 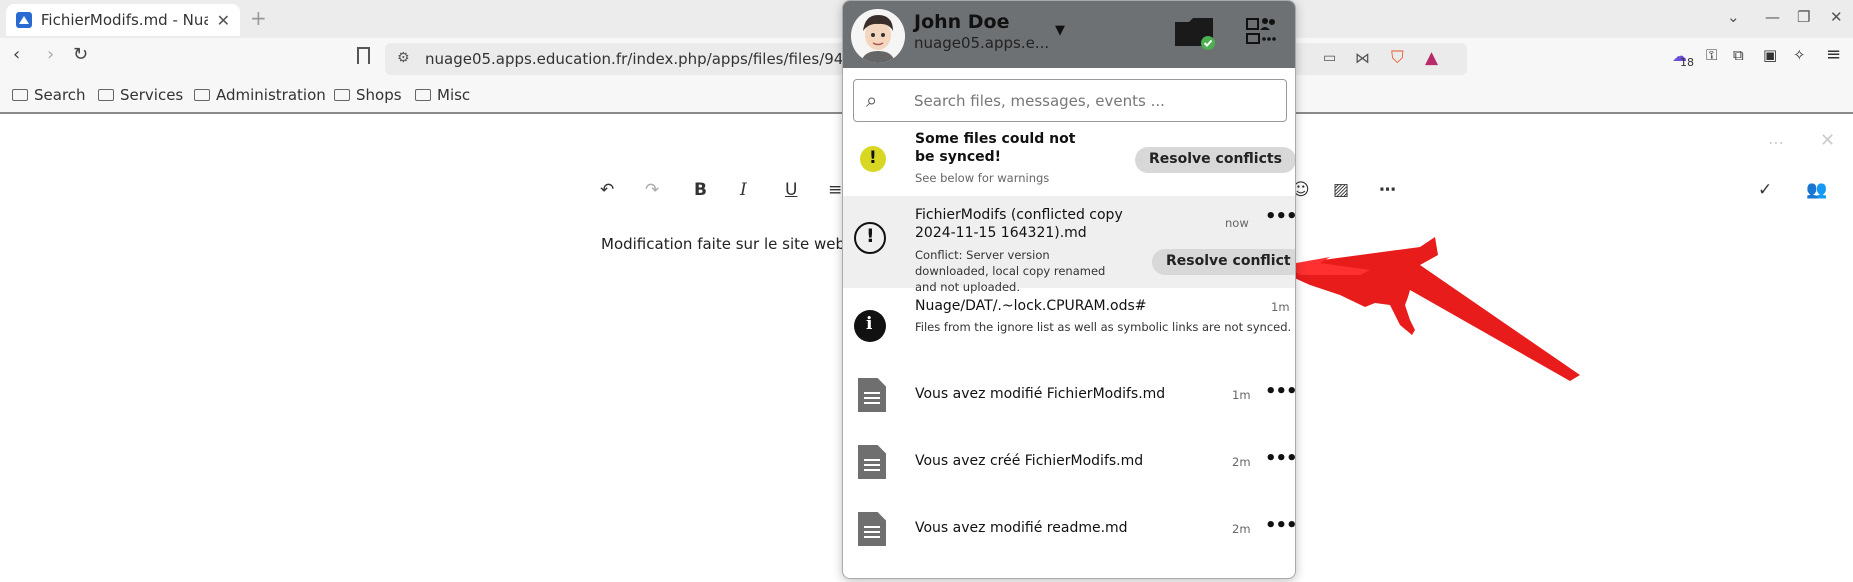 I want to click on leo-ai-icon: ✧, so click(x=1799, y=55).